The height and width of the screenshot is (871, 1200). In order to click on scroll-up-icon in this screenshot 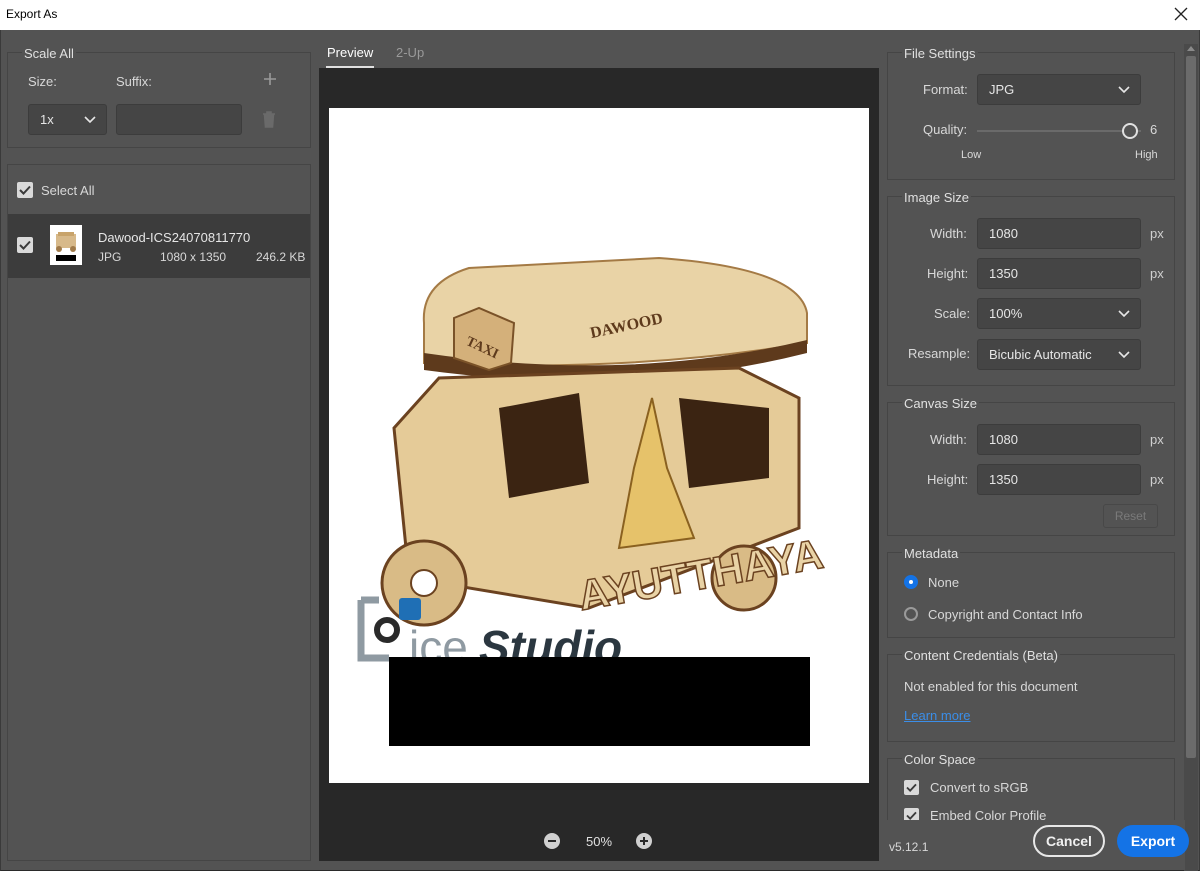, I will do `click(1191, 48)`.